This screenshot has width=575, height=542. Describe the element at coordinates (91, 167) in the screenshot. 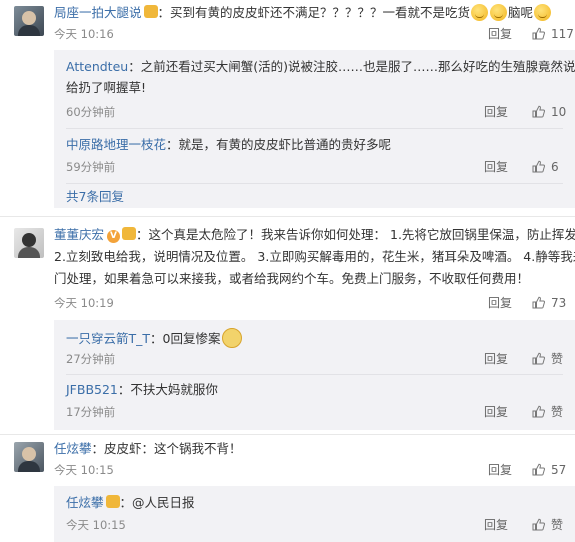

I see `reply-time: 59分钟前` at that location.